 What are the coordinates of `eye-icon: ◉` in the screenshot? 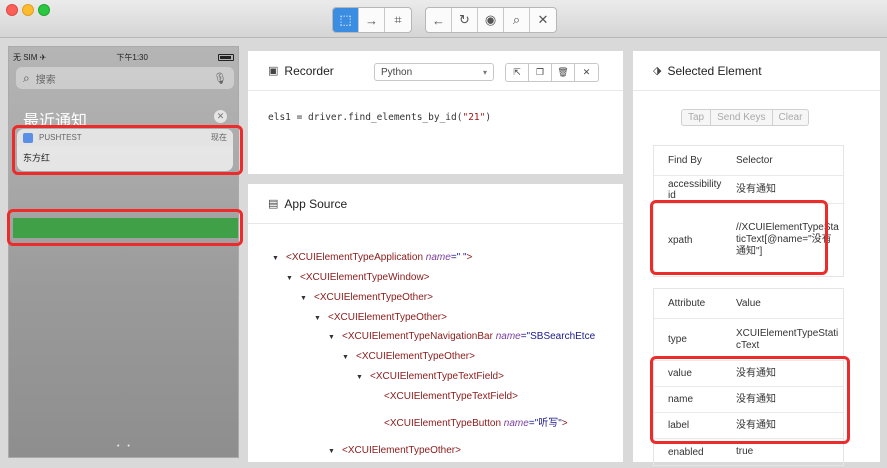 It's located at (490, 19).